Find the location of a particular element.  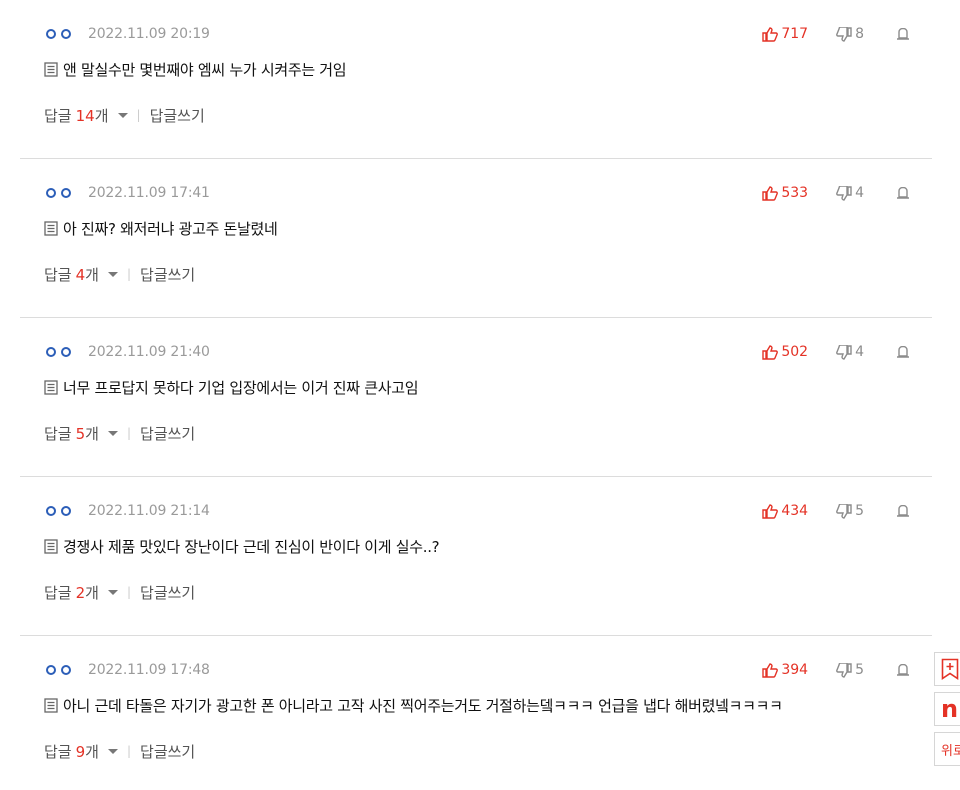

comment-votes: 434 5 is located at coordinates (836, 511).